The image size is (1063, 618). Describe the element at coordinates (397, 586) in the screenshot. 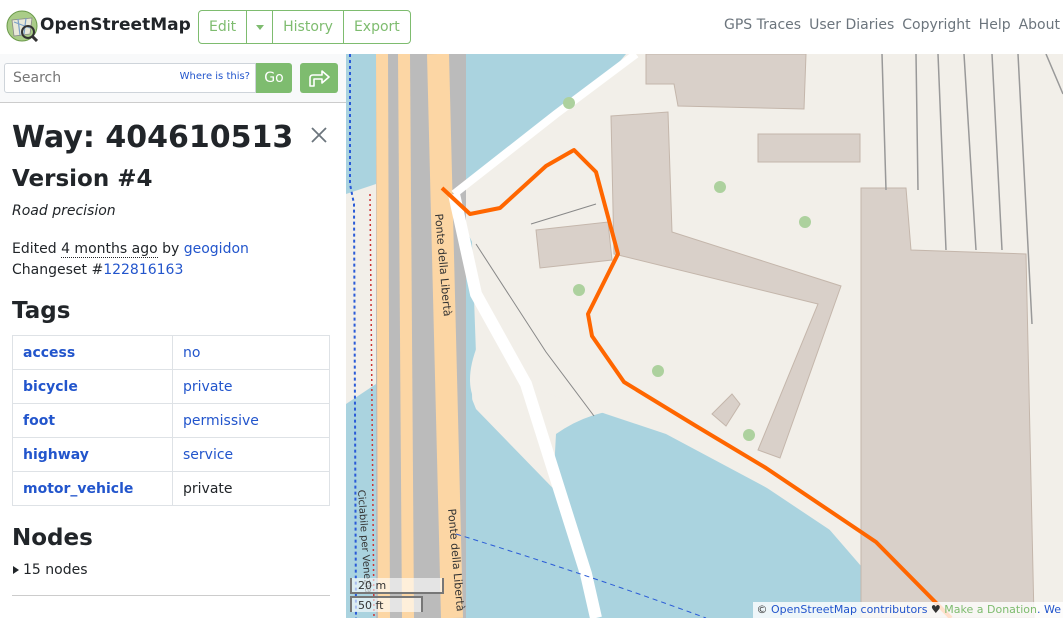

I see `scale-meters: 20 m` at that location.